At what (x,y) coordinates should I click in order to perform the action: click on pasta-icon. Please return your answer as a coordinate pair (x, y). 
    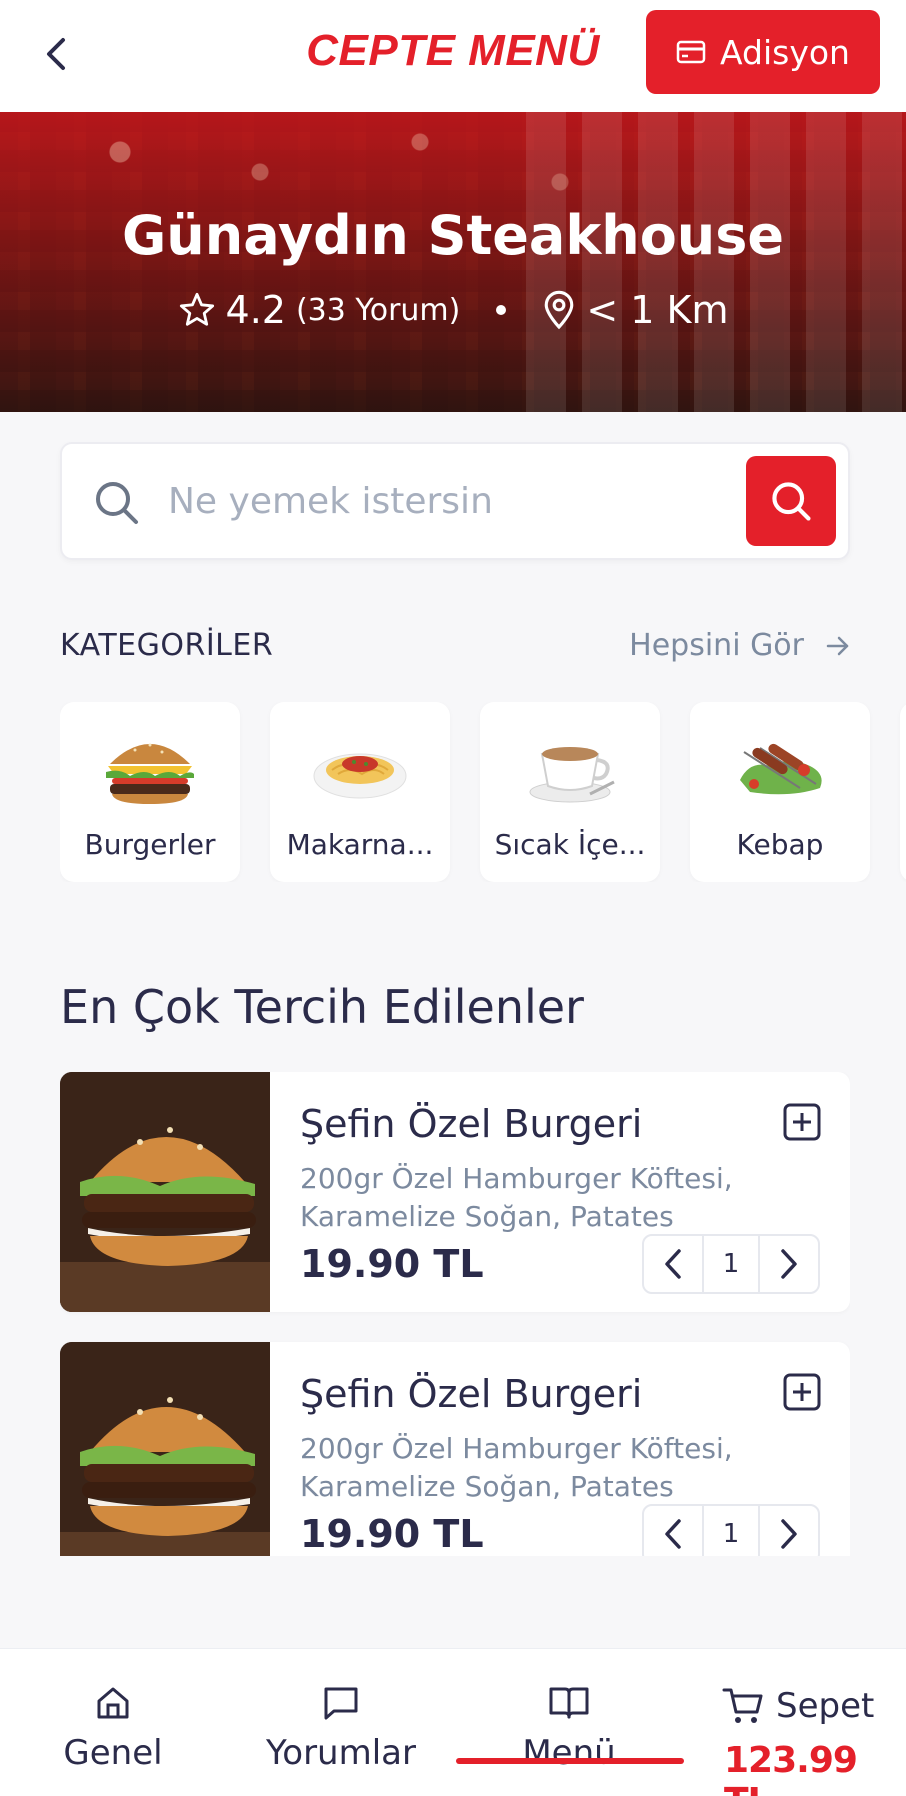
    Looking at the image, I should click on (360, 776).